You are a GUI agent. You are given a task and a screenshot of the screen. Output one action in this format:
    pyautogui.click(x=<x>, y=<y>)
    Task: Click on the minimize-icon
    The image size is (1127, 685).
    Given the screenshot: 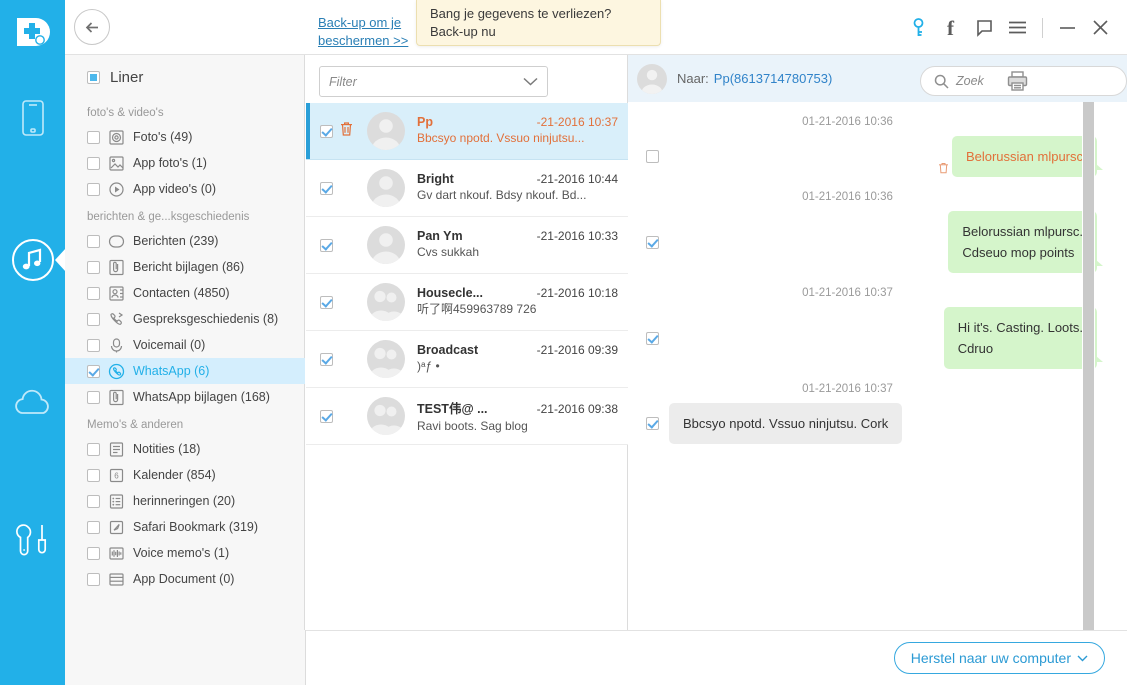 What is the action you would take?
    pyautogui.click(x=1067, y=28)
    